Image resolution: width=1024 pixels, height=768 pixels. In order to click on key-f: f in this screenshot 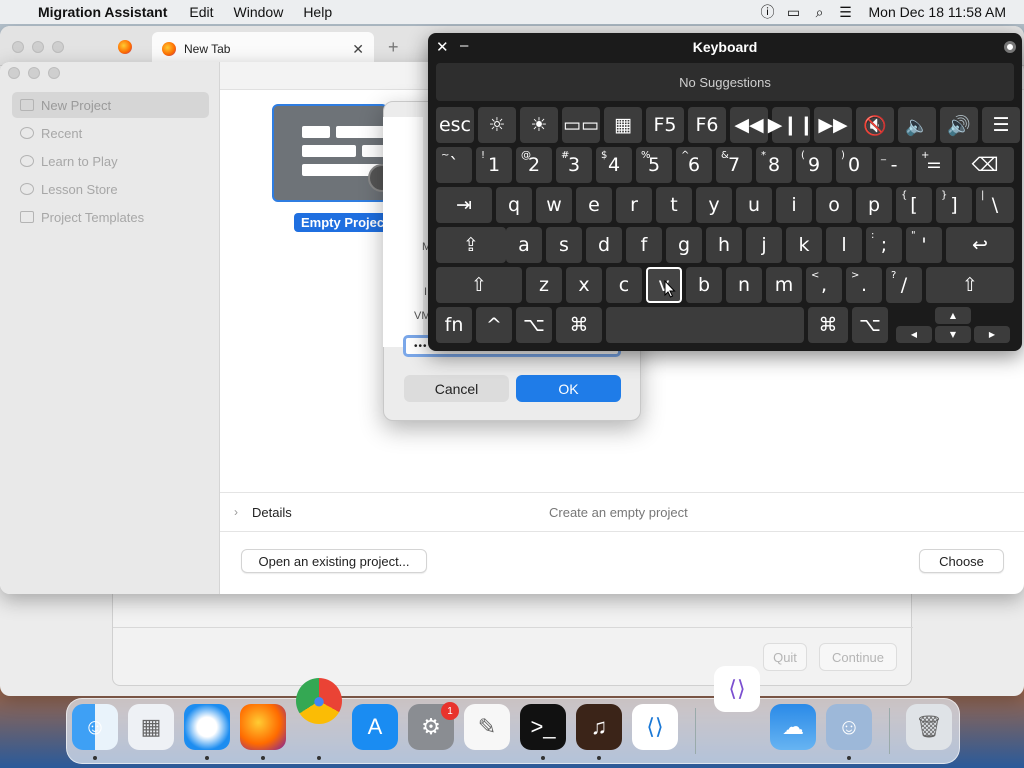, I will do `click(644, 245)`.